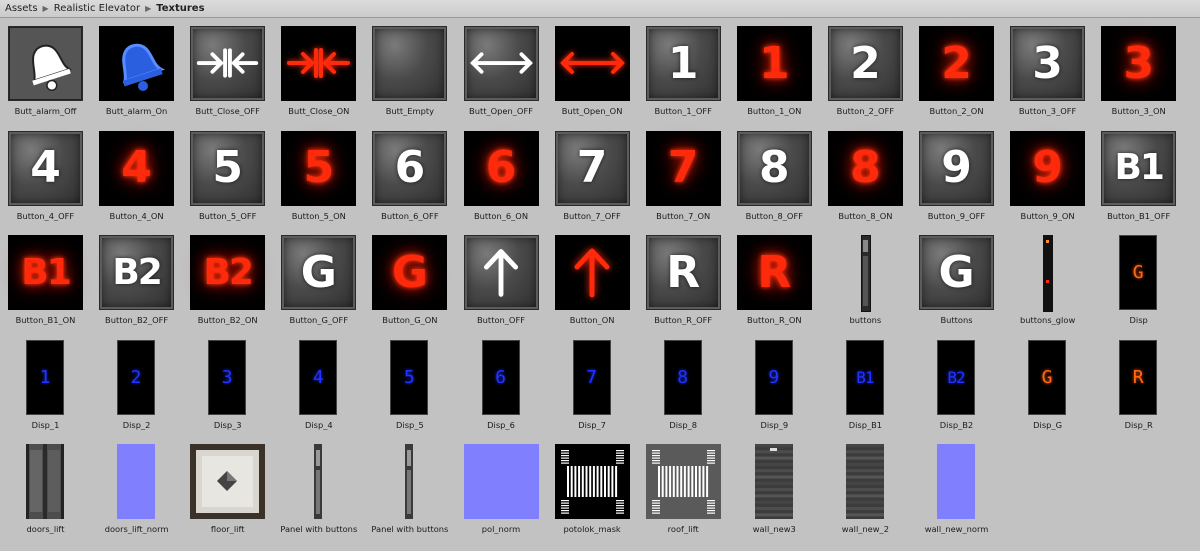 Image resolution: width=1200 pixels, height=551 pixels. I want to click on display-texture: 3, so click(227, 377).